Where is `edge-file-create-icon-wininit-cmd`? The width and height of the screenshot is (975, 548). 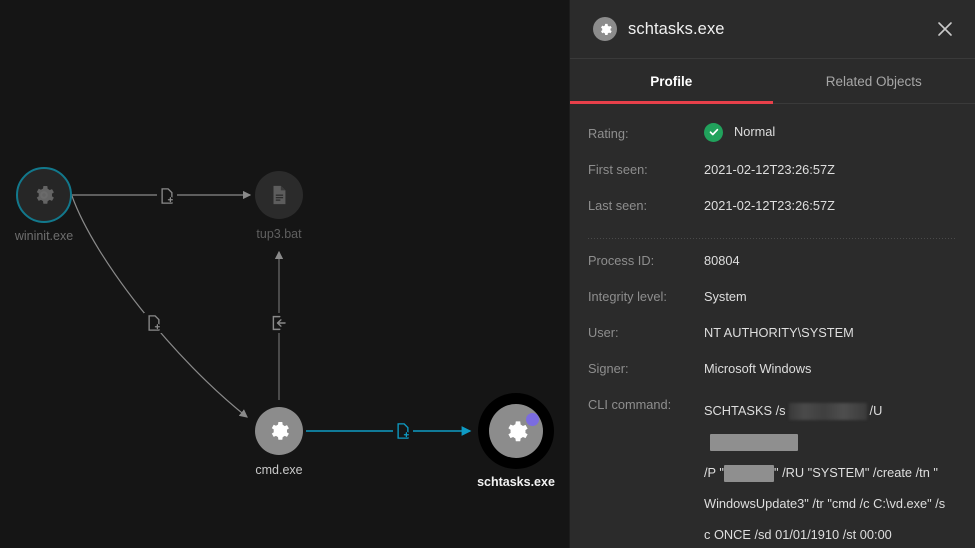
edge-file-create-icon-wininit-cmd is located at coordinates (154, 323).